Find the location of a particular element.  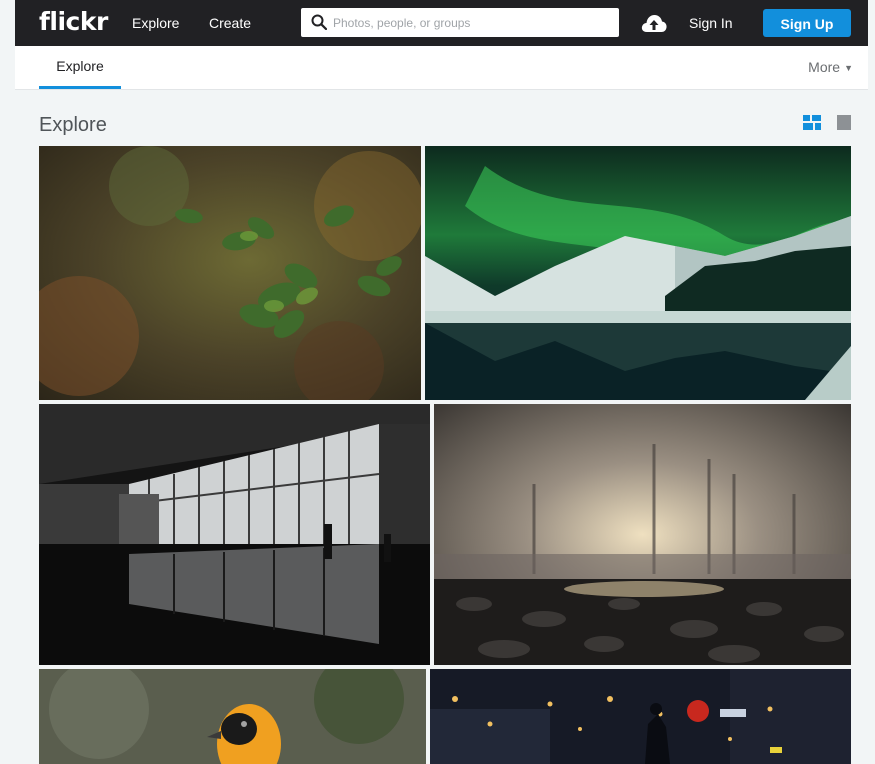

more-menu: More ▼ is located at coordinates (830, 67).